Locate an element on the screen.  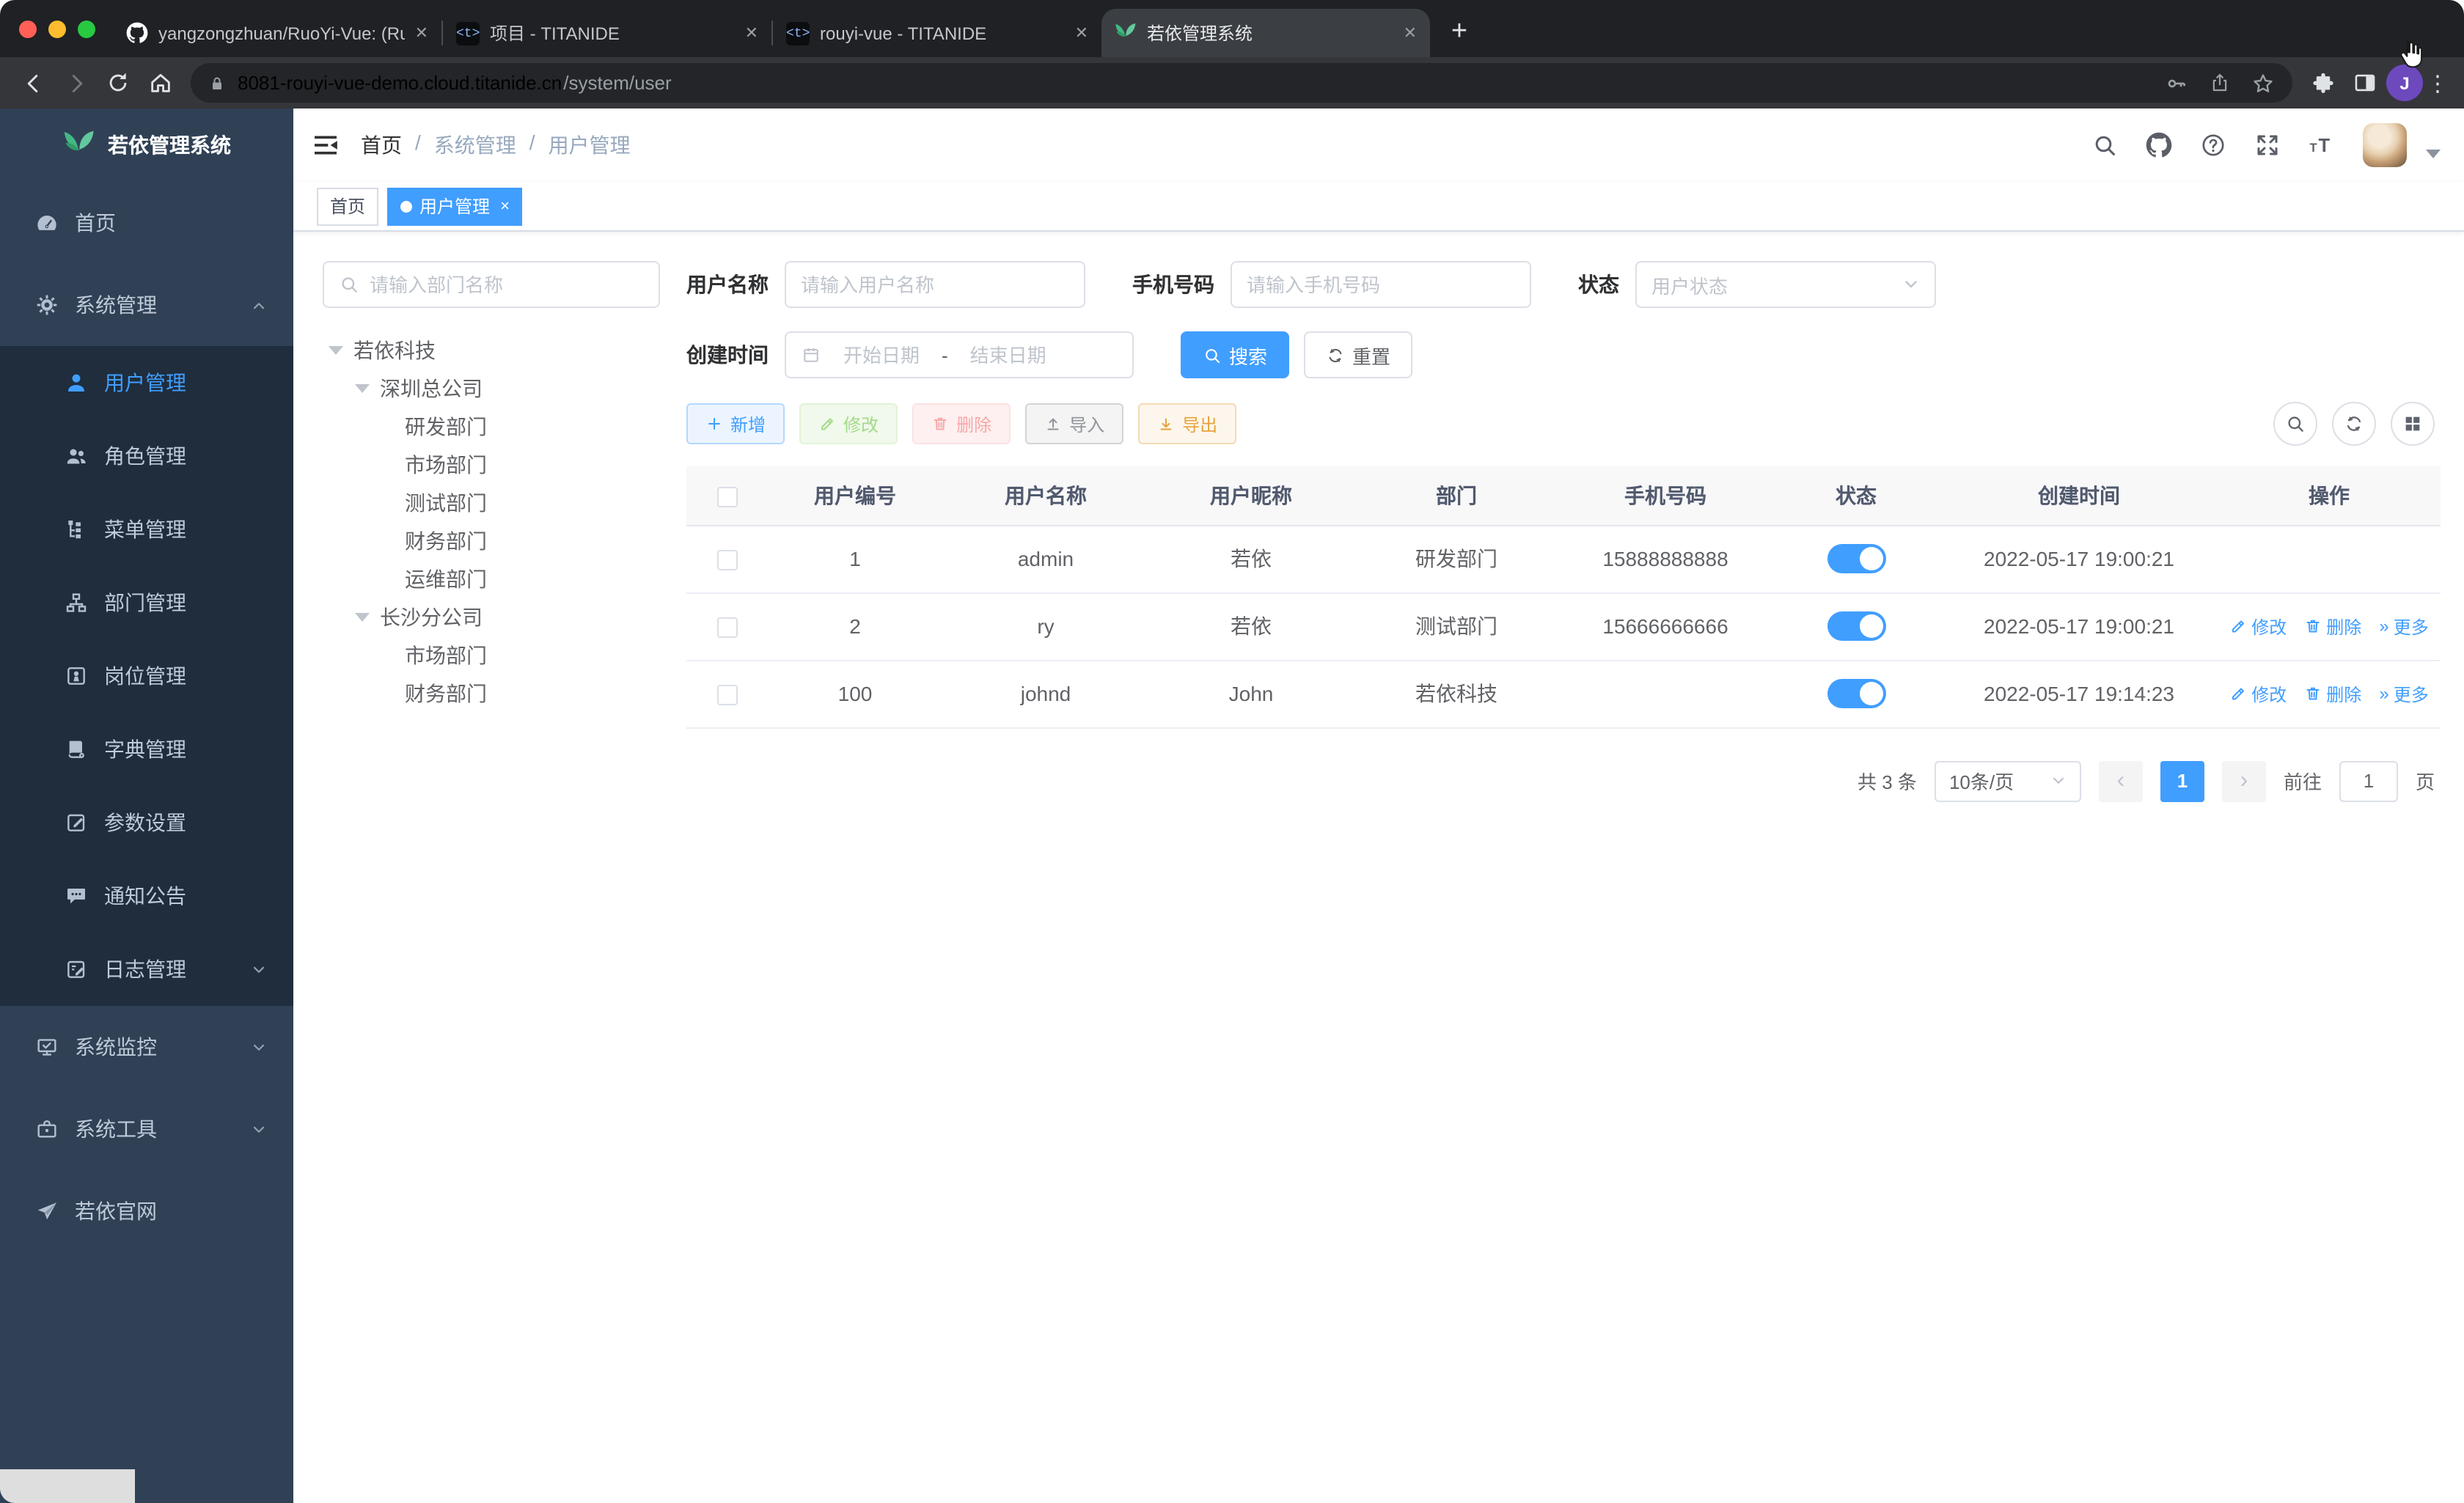
import-button: 导入 is located at coordinates (1074, 424).